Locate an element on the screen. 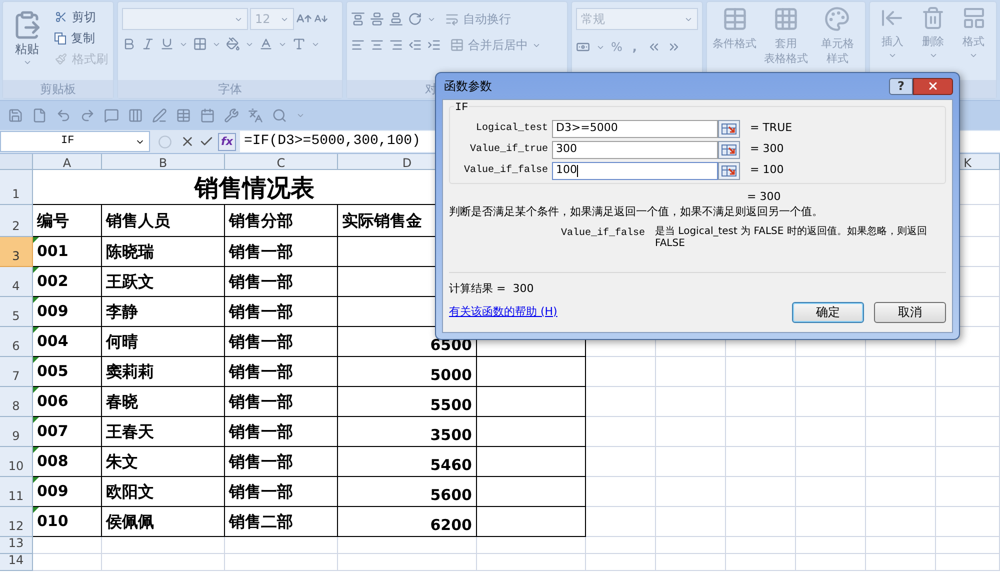 The width and height of the screenshot is (1000, 574). align-bottom-icon is located at coordinates (396, 19).